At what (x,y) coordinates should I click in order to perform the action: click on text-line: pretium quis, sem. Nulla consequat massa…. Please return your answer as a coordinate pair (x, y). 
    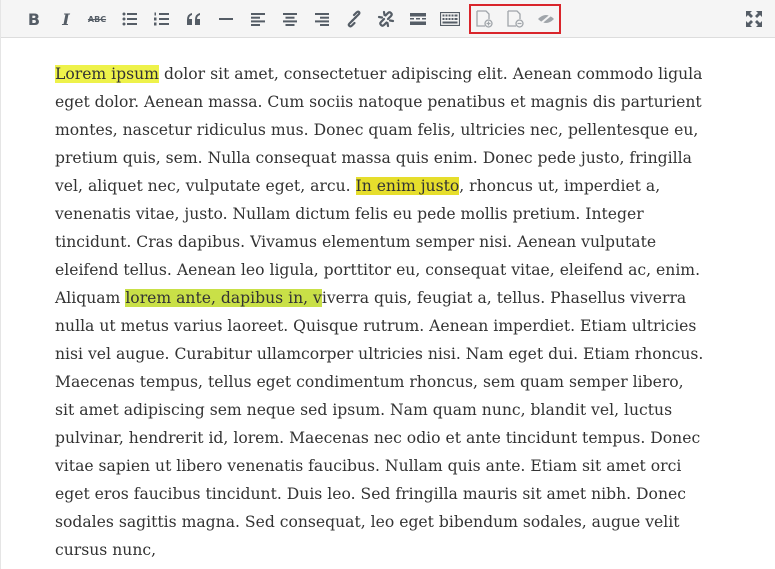
    Looking at the image, I should click on (390, 158).